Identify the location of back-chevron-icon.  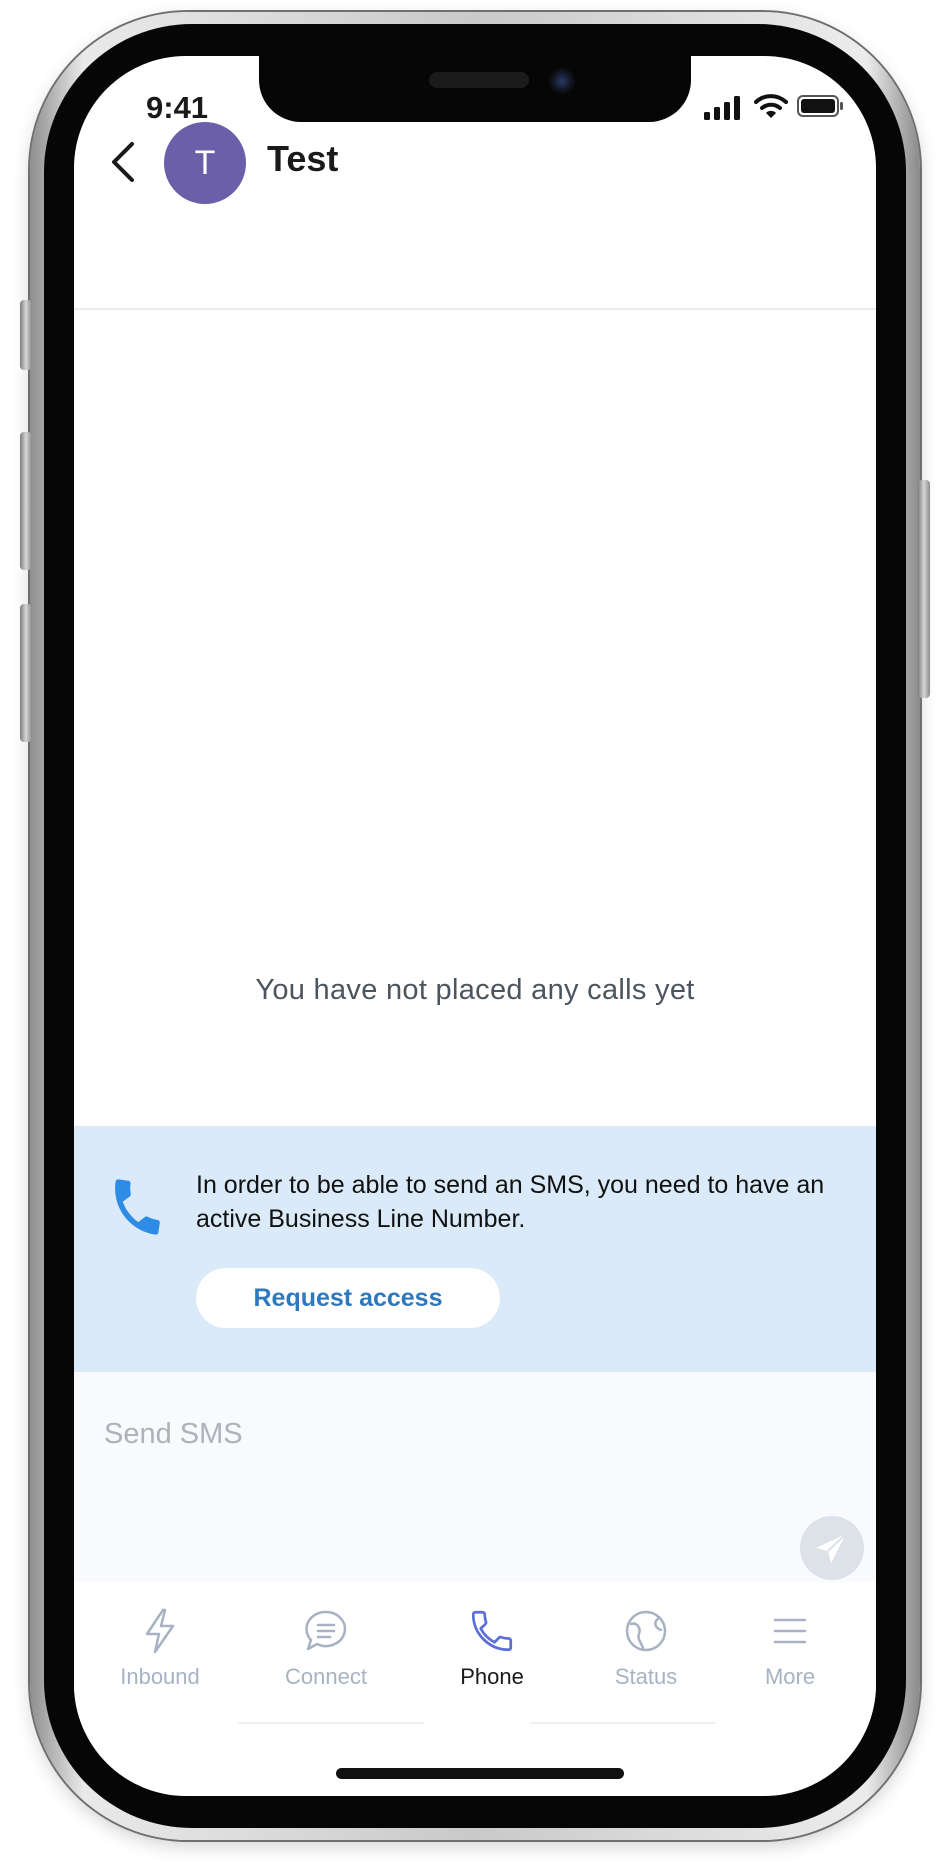
(123, 158).